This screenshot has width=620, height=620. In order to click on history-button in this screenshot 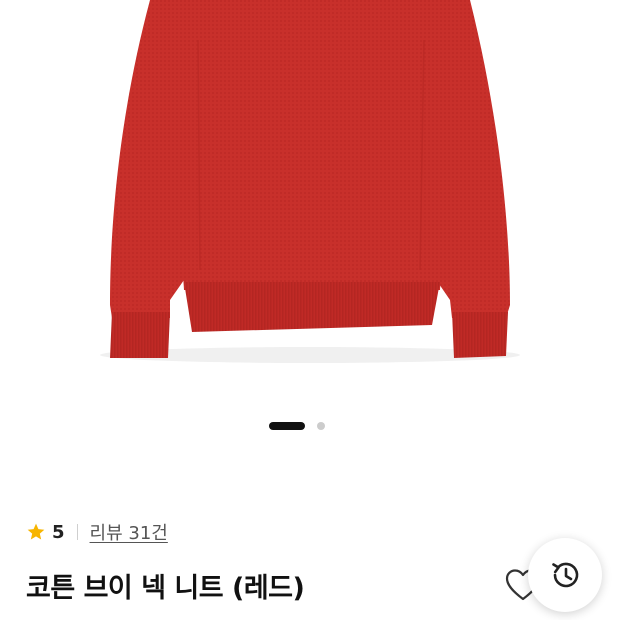, I will do `click(565, 575)`.